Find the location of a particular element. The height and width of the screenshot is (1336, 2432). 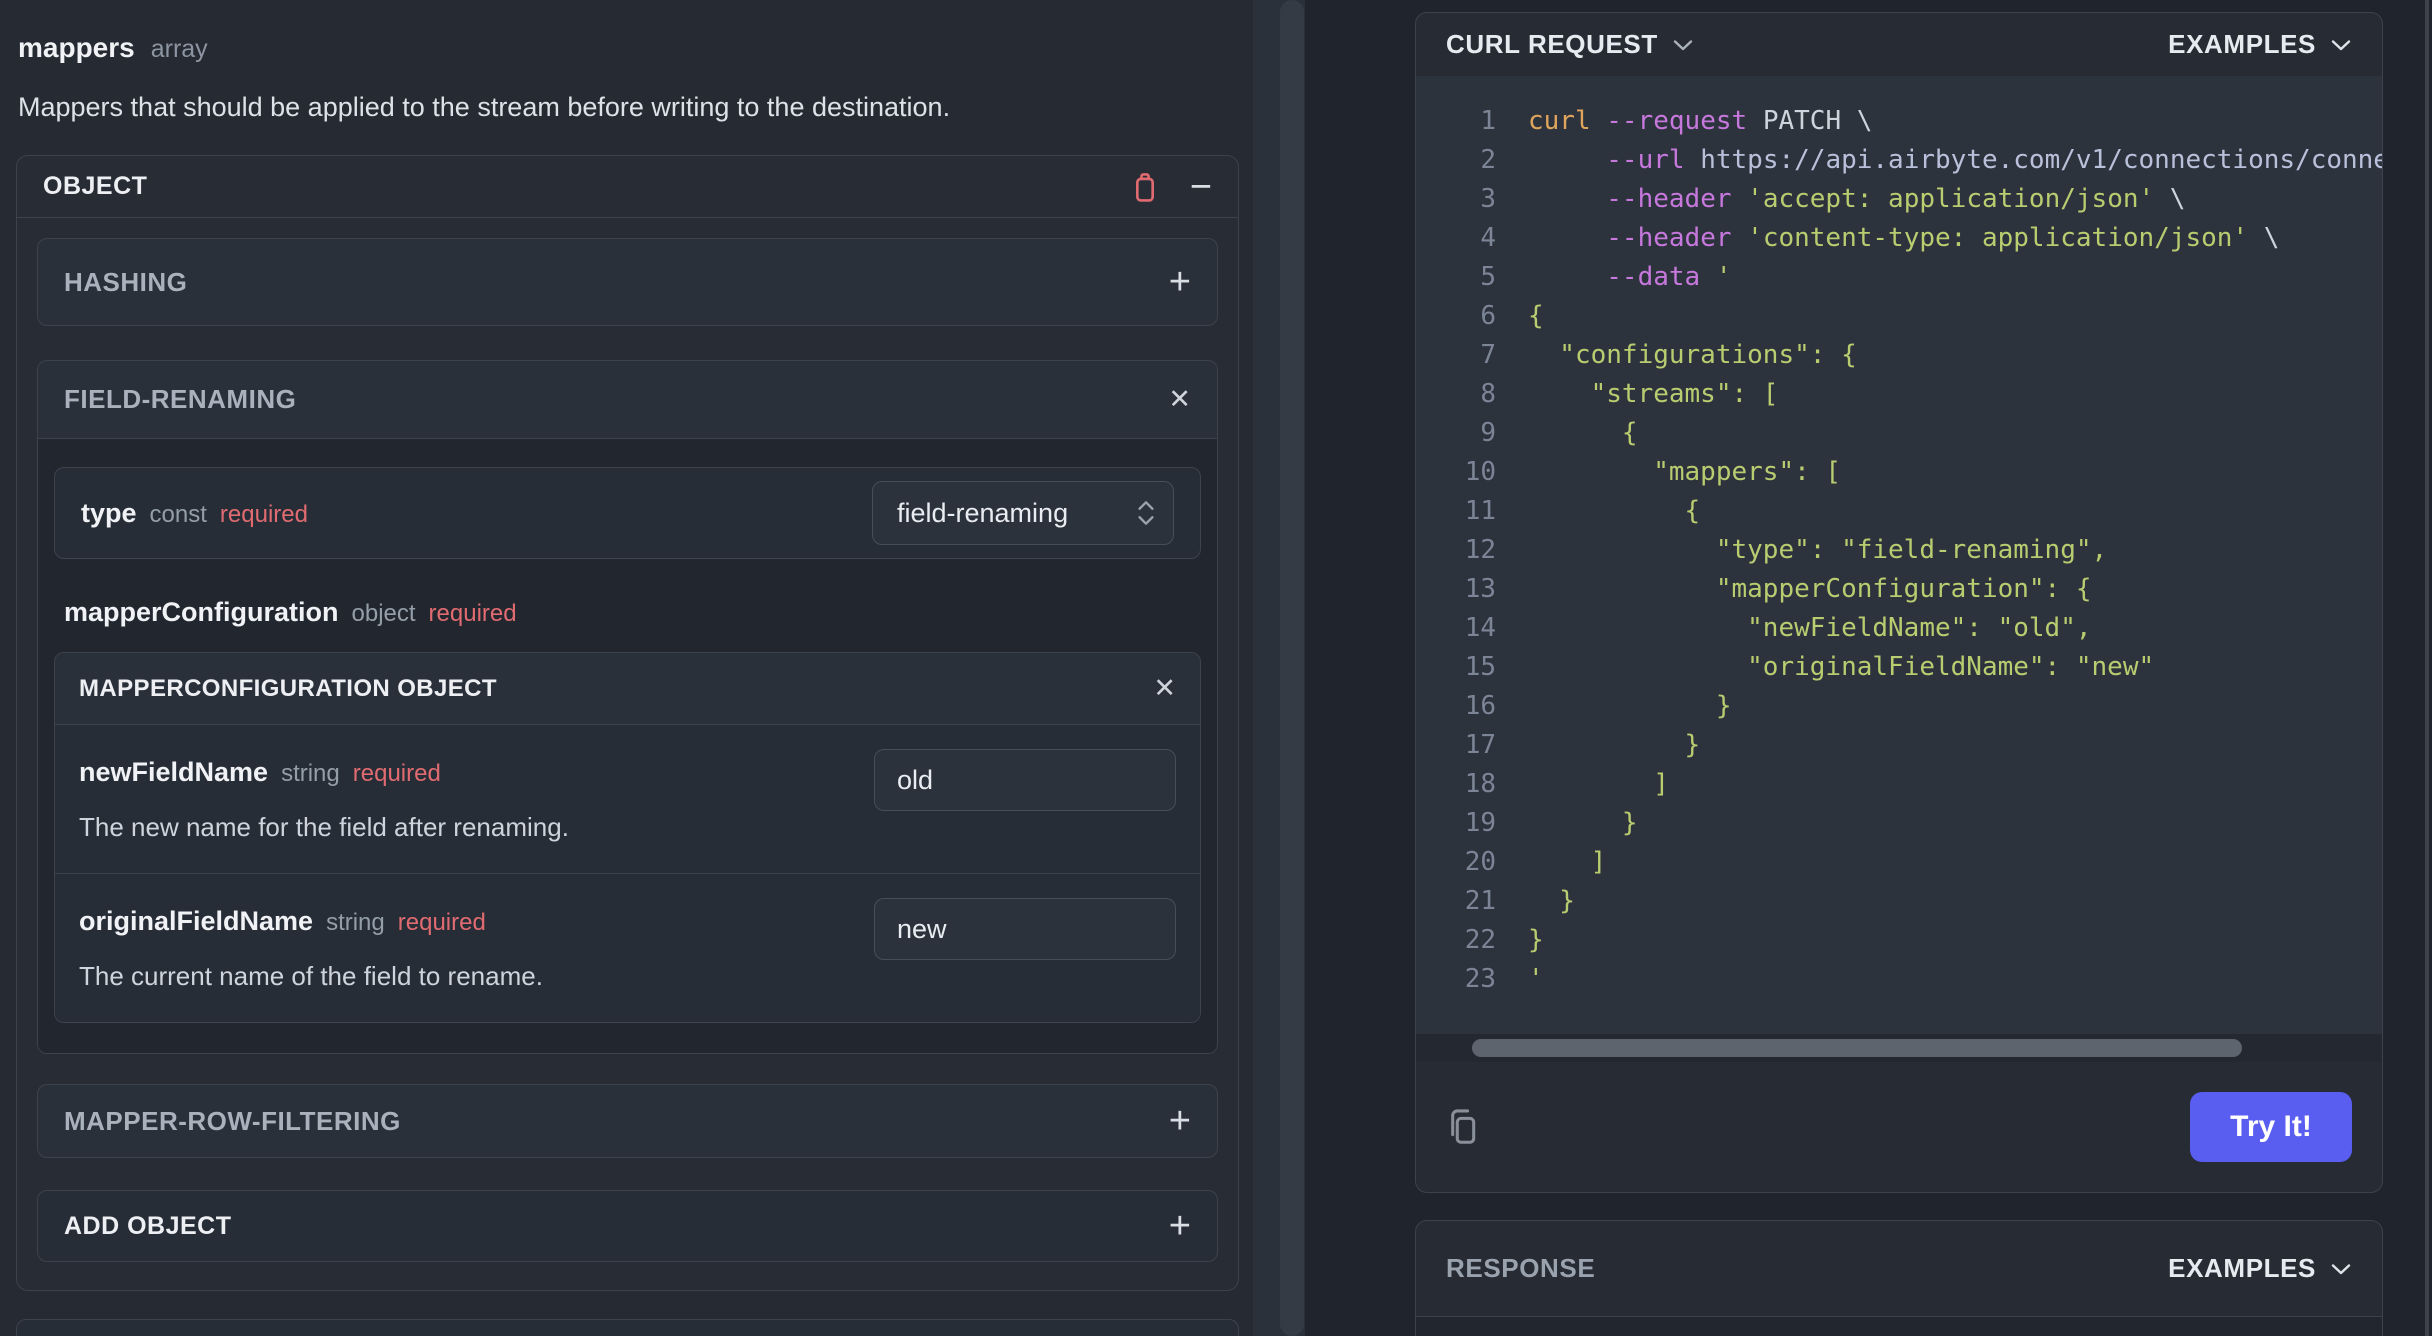

line-number: 11 is located at coordinates (1480, 511).